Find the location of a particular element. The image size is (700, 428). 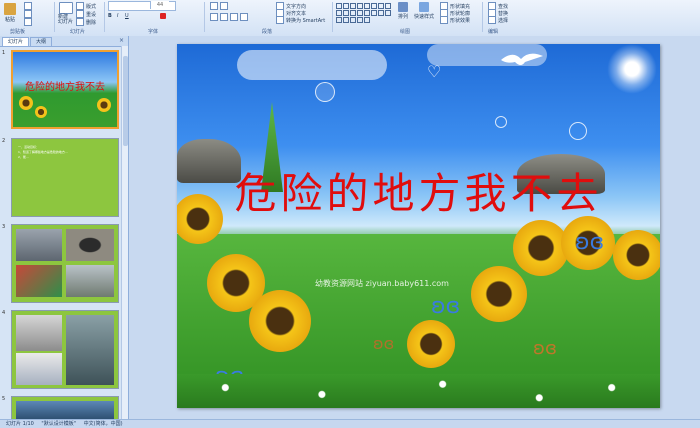

slide-number: 3 is located at coordinates (4, 227).